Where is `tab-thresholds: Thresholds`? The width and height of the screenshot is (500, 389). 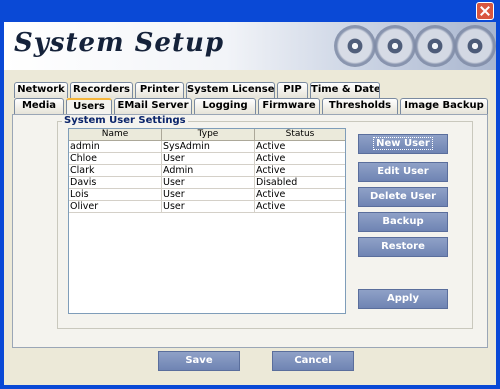 tab-thresholds: Thresholds is located at coordinates (360, 106).